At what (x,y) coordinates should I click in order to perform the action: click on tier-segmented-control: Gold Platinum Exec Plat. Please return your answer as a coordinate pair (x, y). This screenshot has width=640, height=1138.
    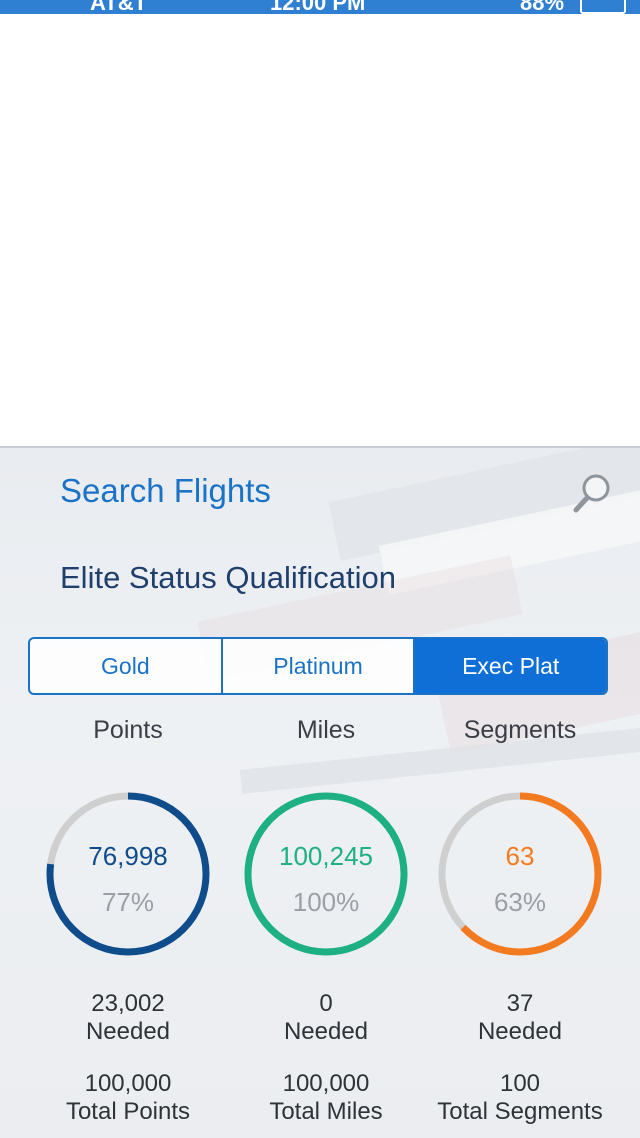
    Looking at the image, I should click on (318, 666).